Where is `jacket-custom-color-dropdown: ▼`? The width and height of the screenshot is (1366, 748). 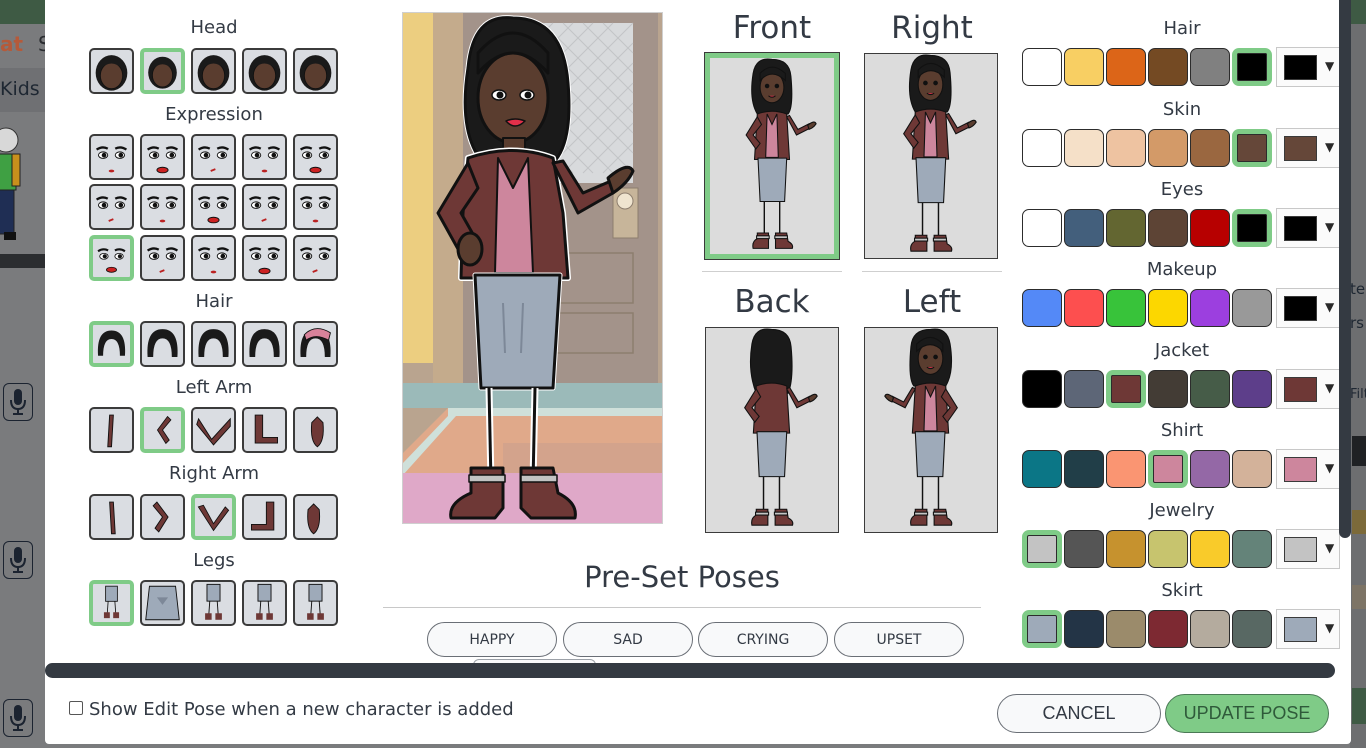
jacket-custom-color-dropdown: ▼ is located at coordinates (1308, 389).